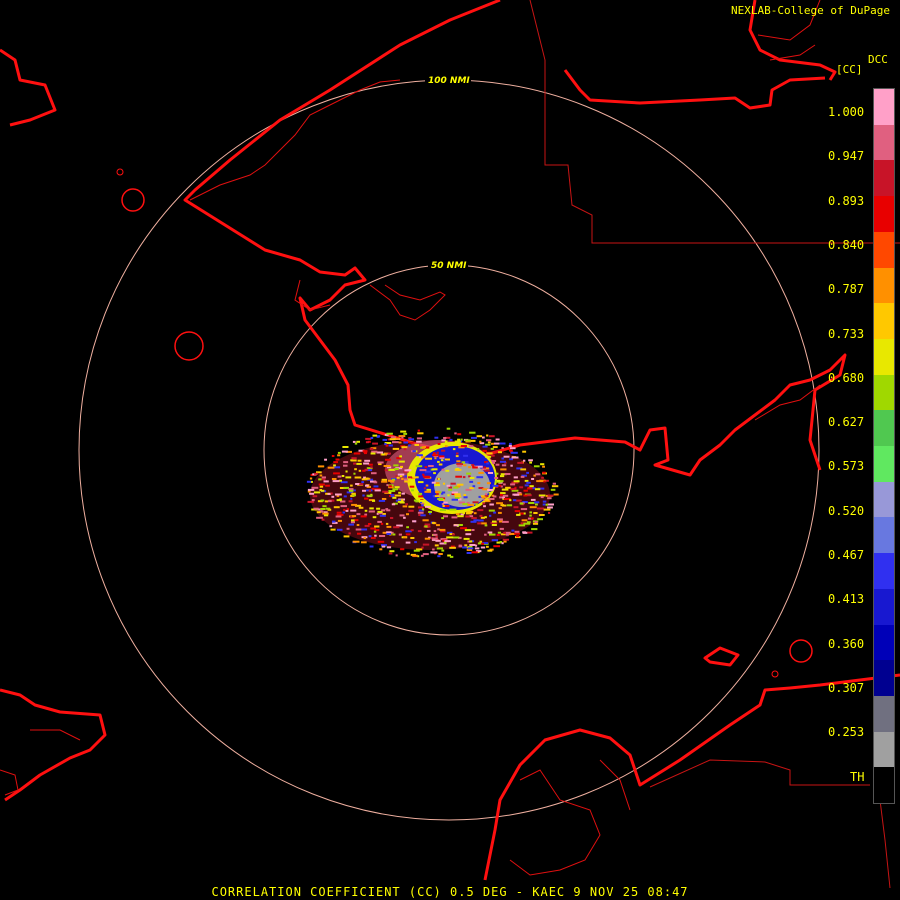 The width and height of the screenshot is (900, 900). I want to click on product-label: DCC, so click(878, 59).